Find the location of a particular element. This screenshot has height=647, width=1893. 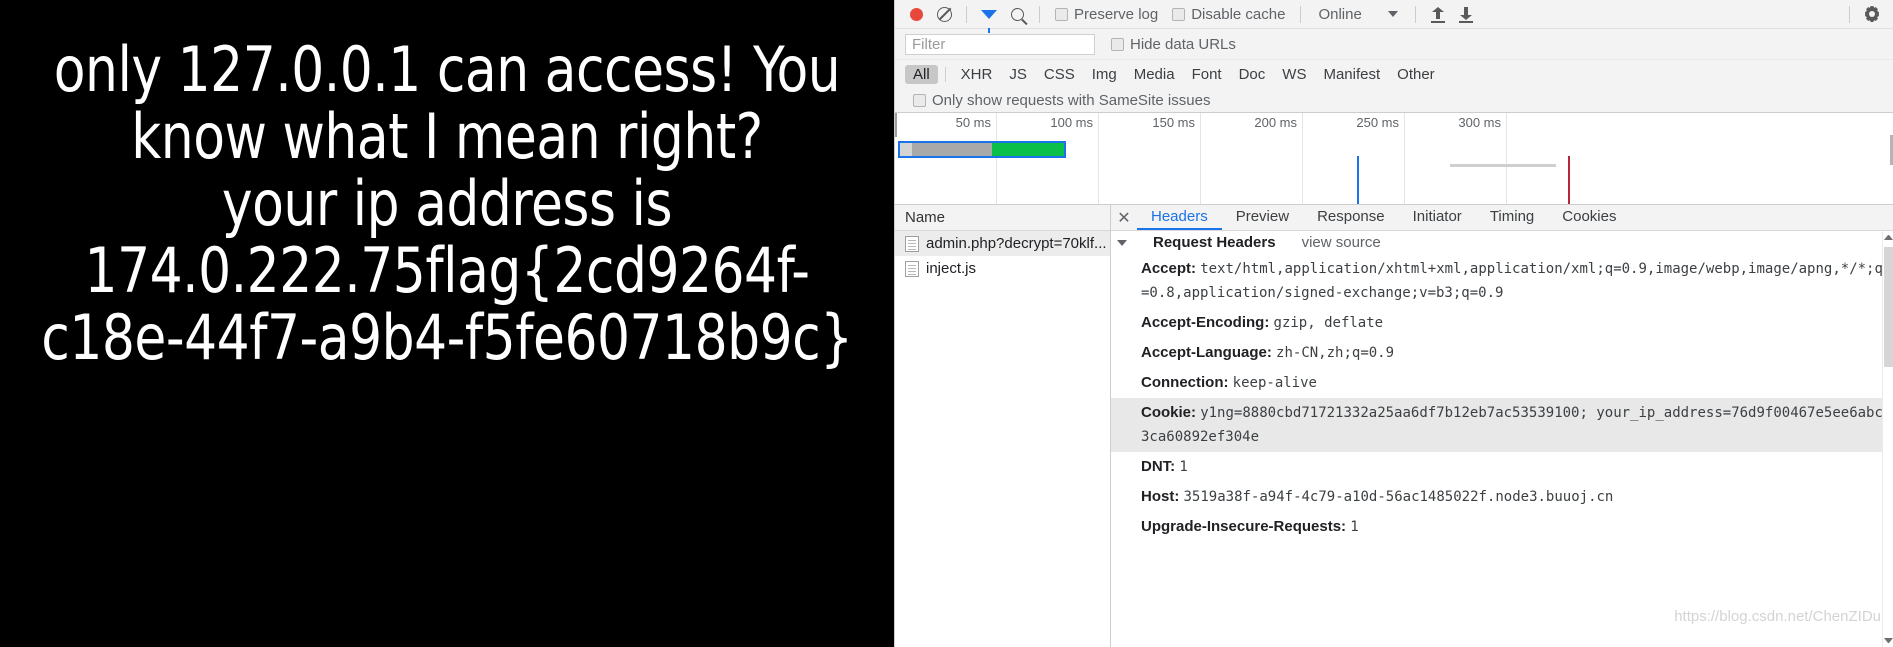

type-chip-doc: Doc is located at coordinates (1252, 74).